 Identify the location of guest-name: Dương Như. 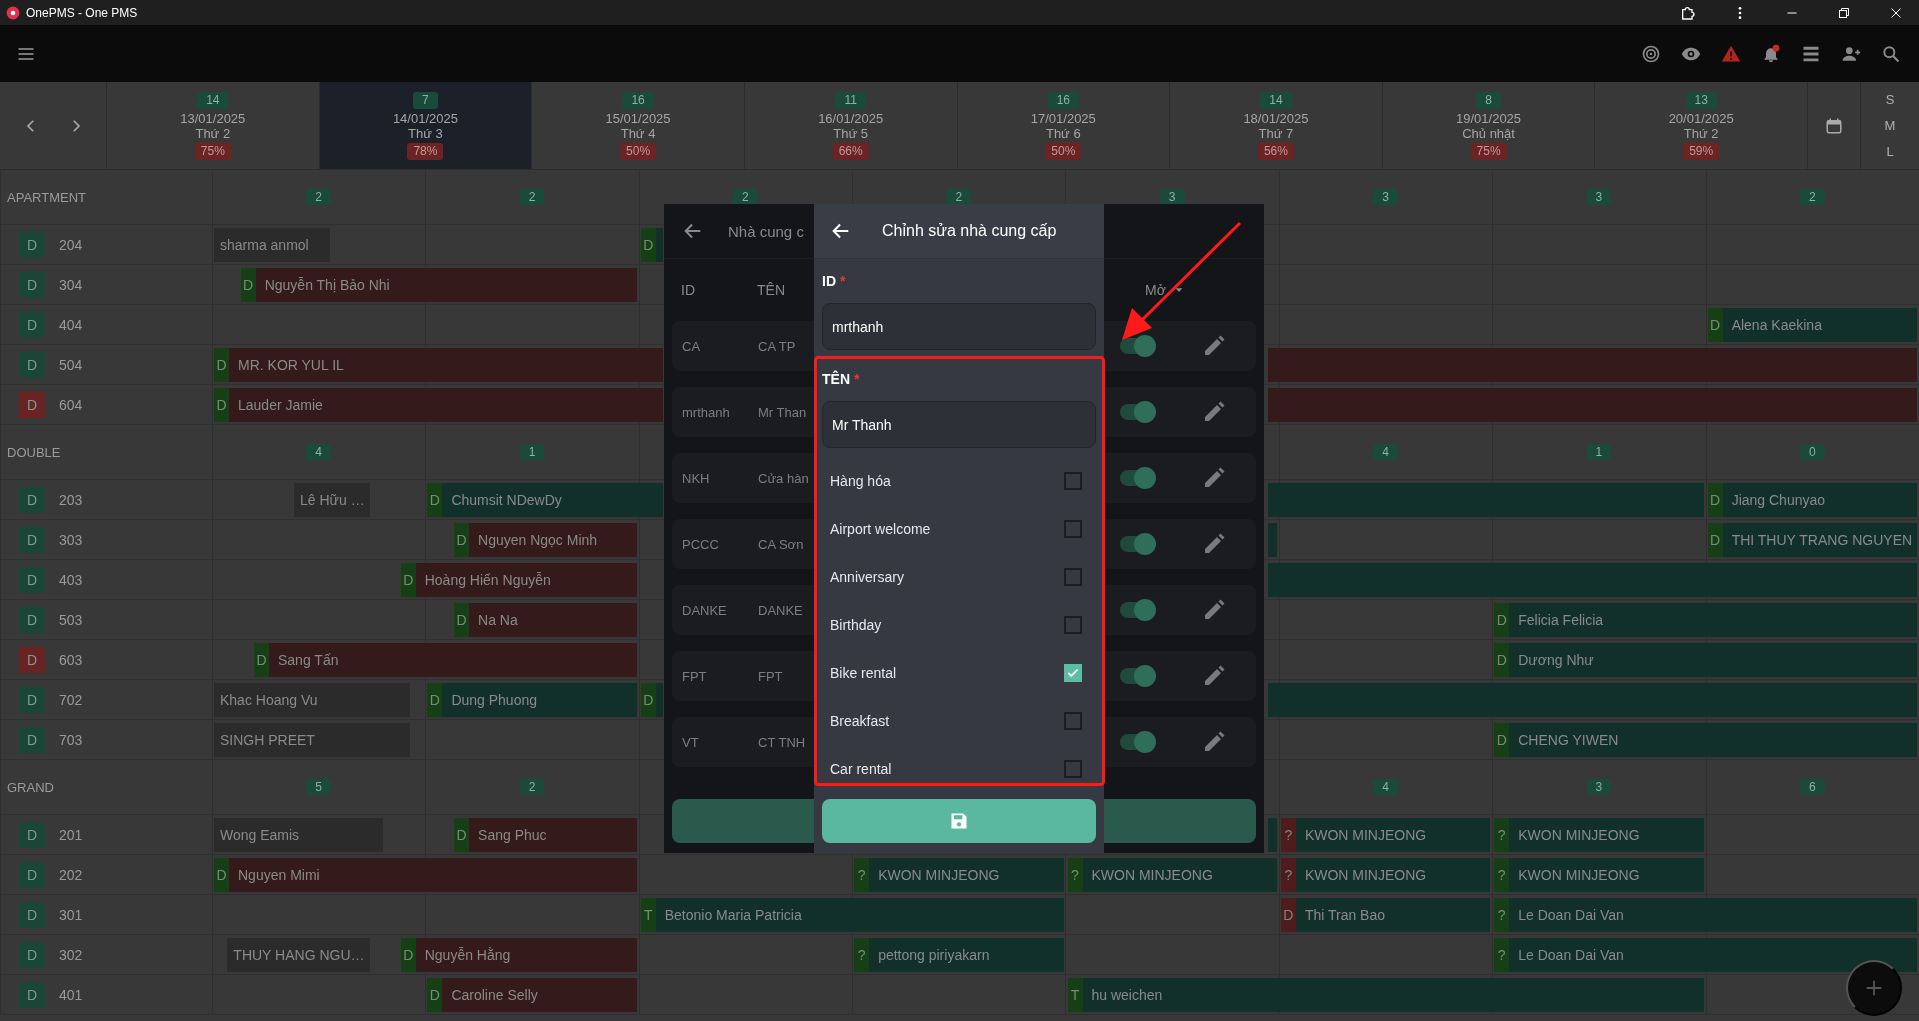
(1556, 659).